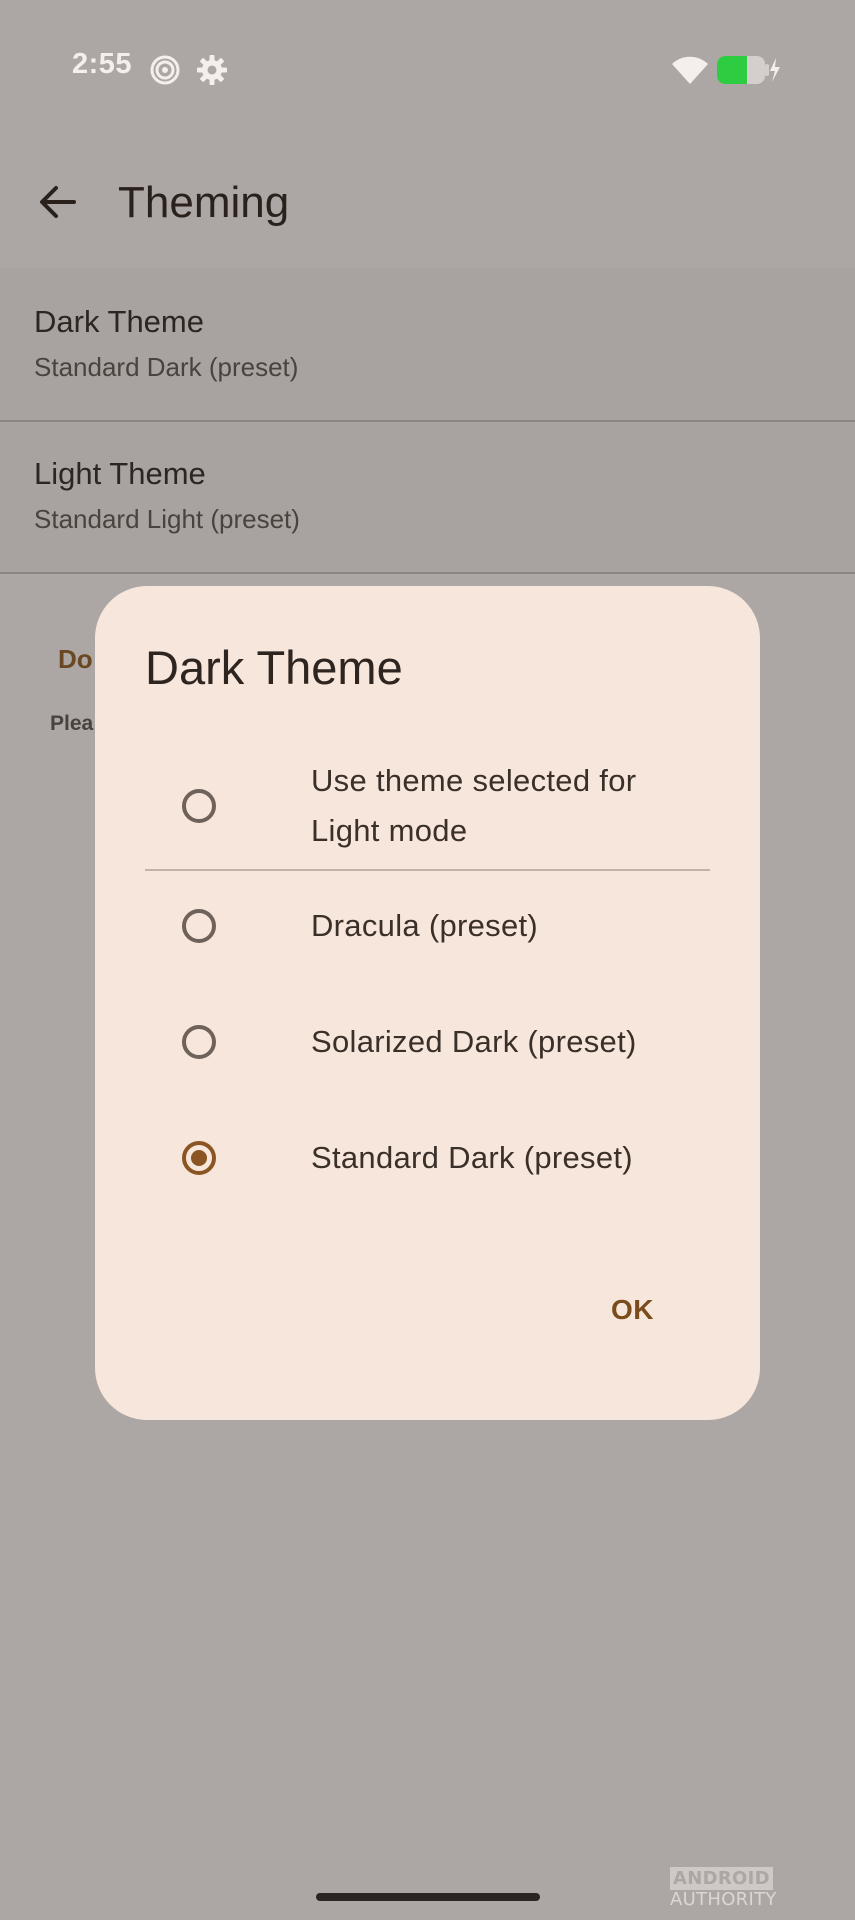 The width and height of the screenshot is (855, 1920). I want to click on page-title: Theming, so click(204, 202).